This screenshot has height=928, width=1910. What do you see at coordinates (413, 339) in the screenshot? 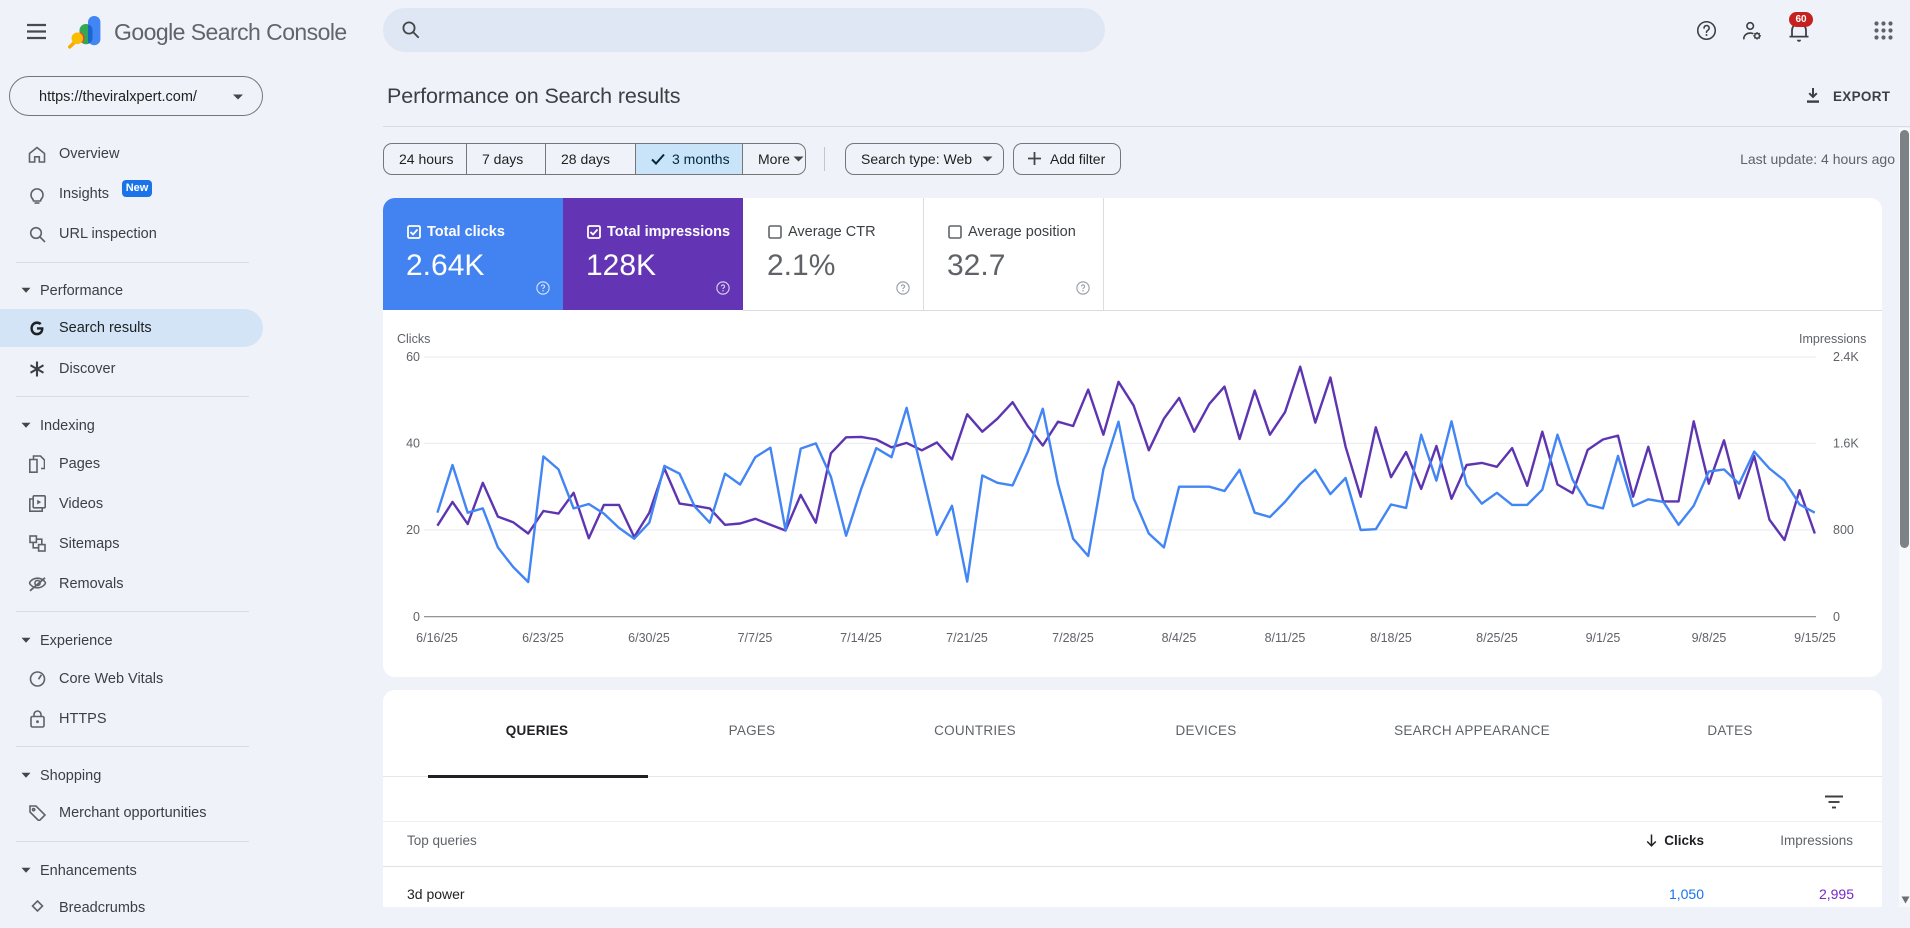
I see `svg-text: Clicks` at bounding box center [413, 339].